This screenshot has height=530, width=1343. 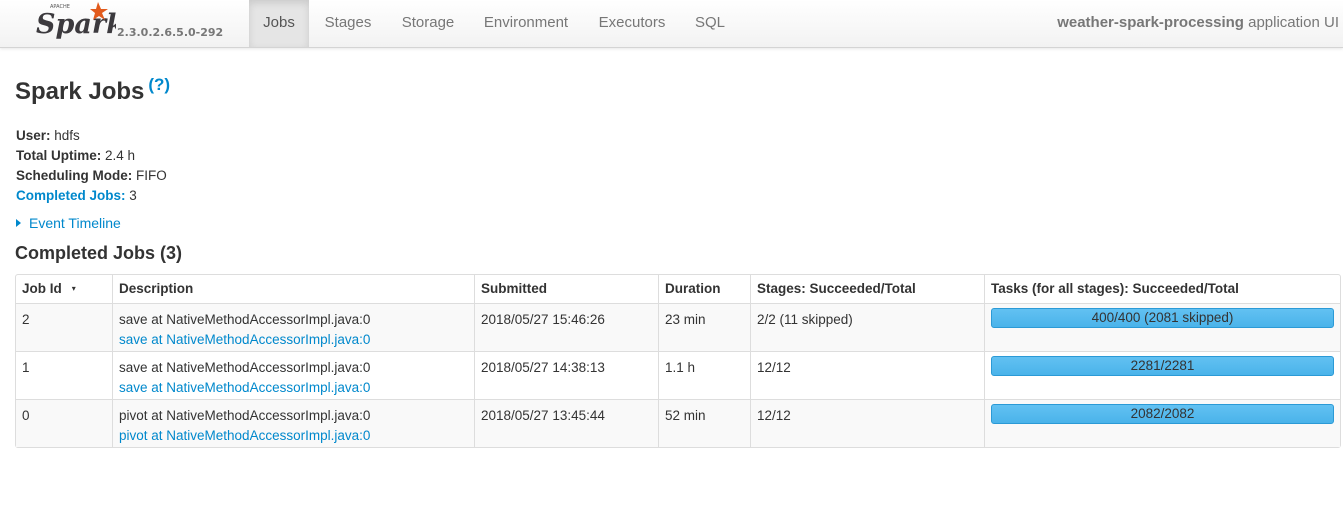 I want to click on tasks-progress-bar: 2082/2082, so click(x=1162, y=414).